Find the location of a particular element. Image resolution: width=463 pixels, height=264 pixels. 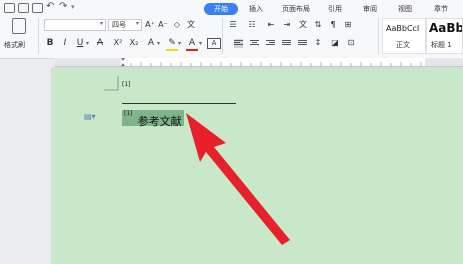

save-icon is located at coordinates (9, 8).